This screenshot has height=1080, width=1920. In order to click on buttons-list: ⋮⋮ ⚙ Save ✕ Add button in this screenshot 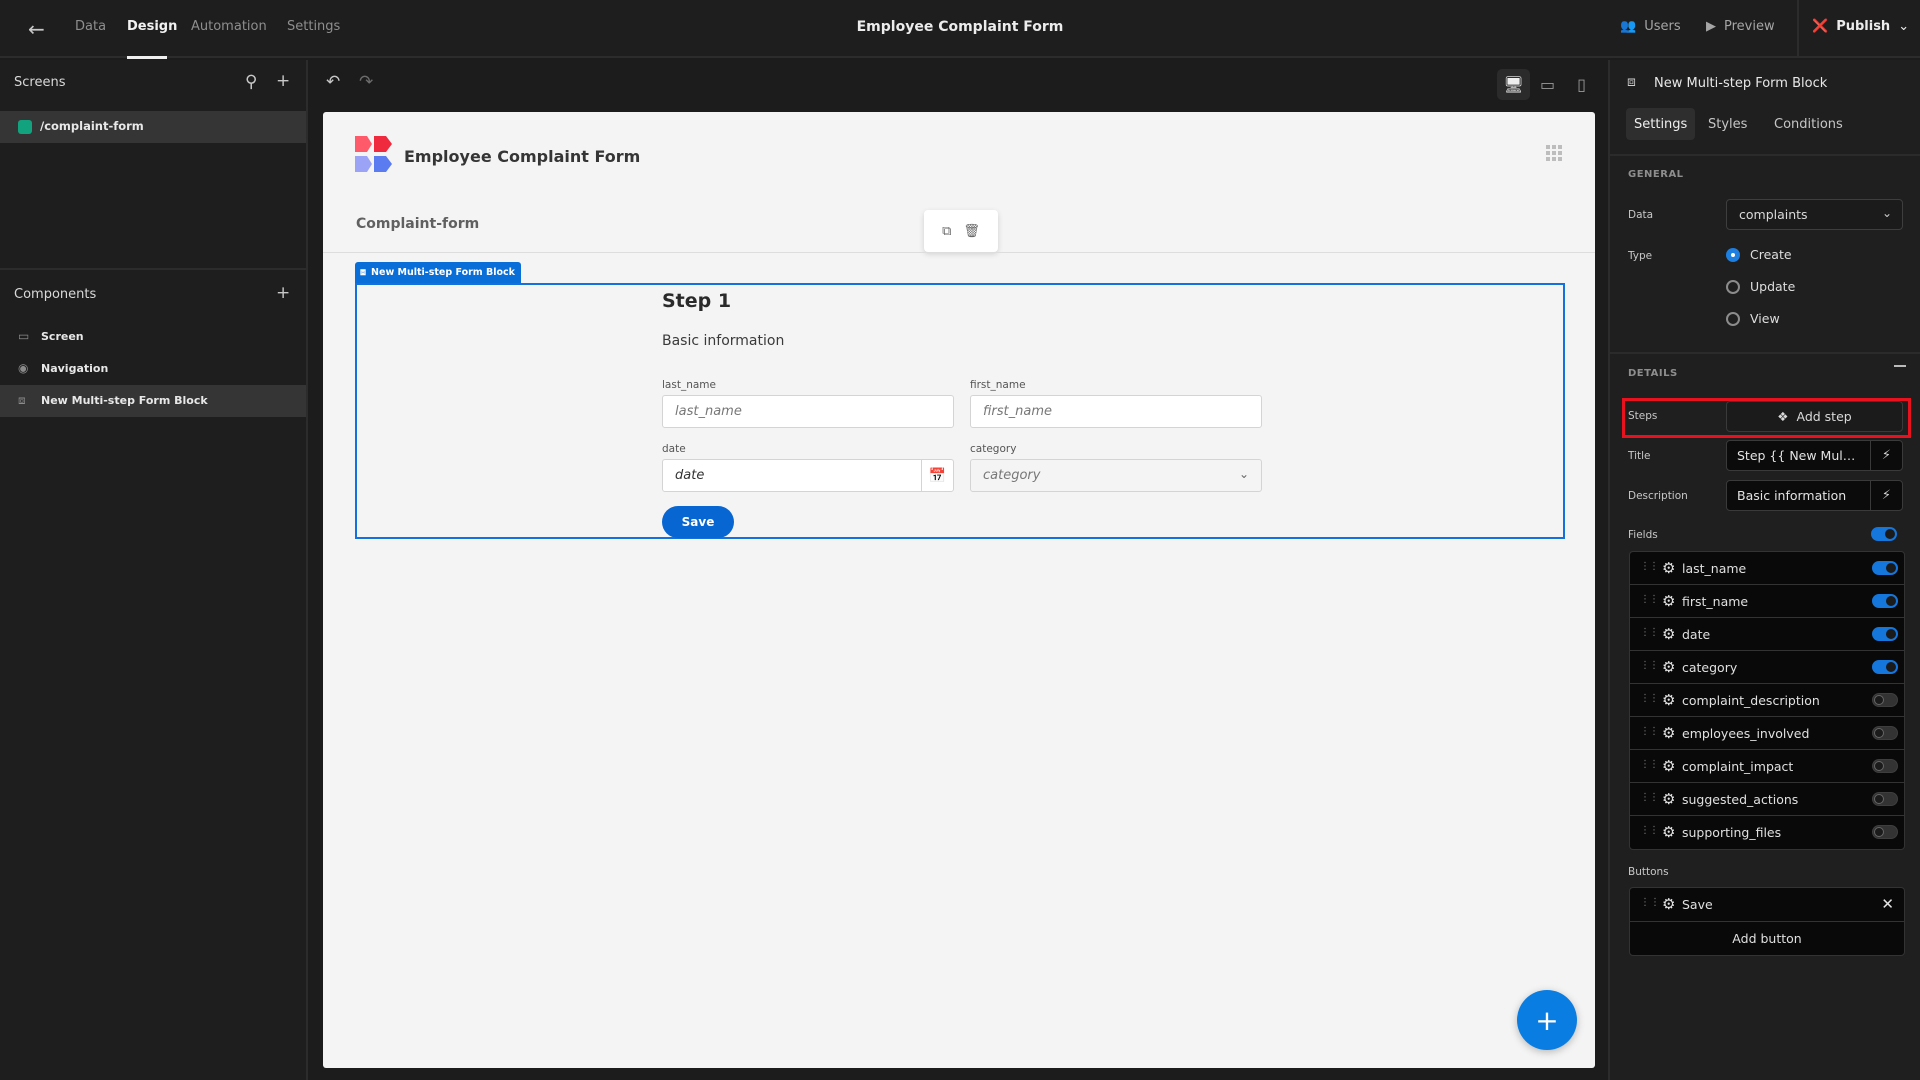, I will do `click(1767, 921)`.